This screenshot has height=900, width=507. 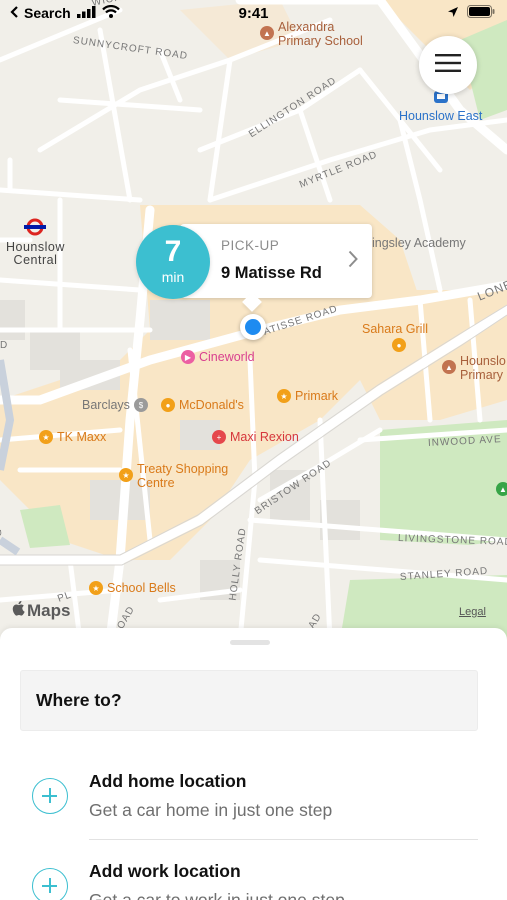 I want to click on pickup-eta-badge: 7 min, so click(x=173, y=262).